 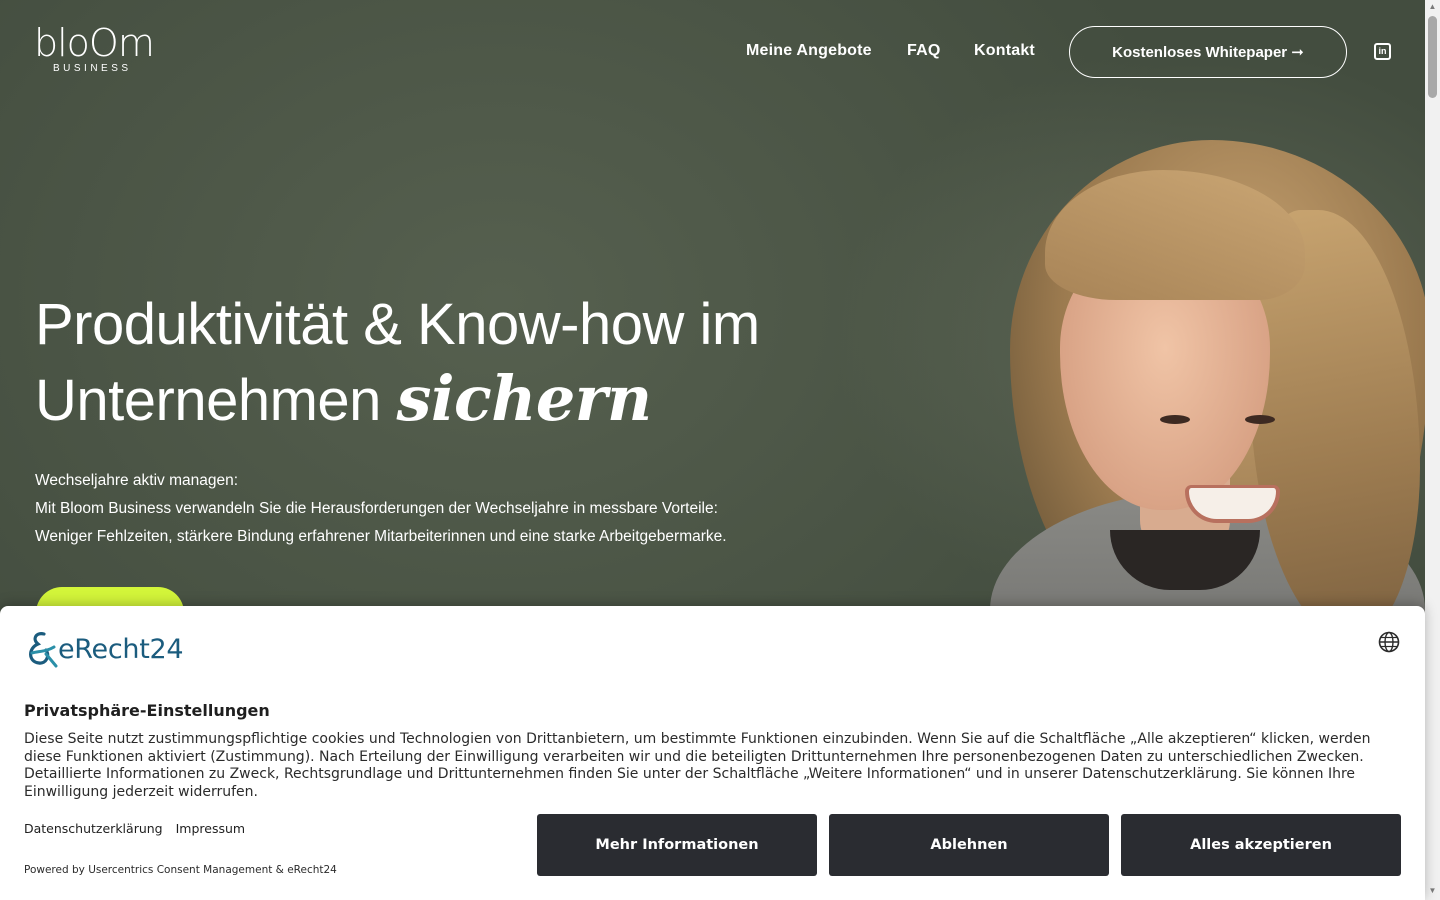 What do you see at coordinates (210, 828) in the screenshot?
I see `imprint-link: Impressum` at bounding box center [210, 828].